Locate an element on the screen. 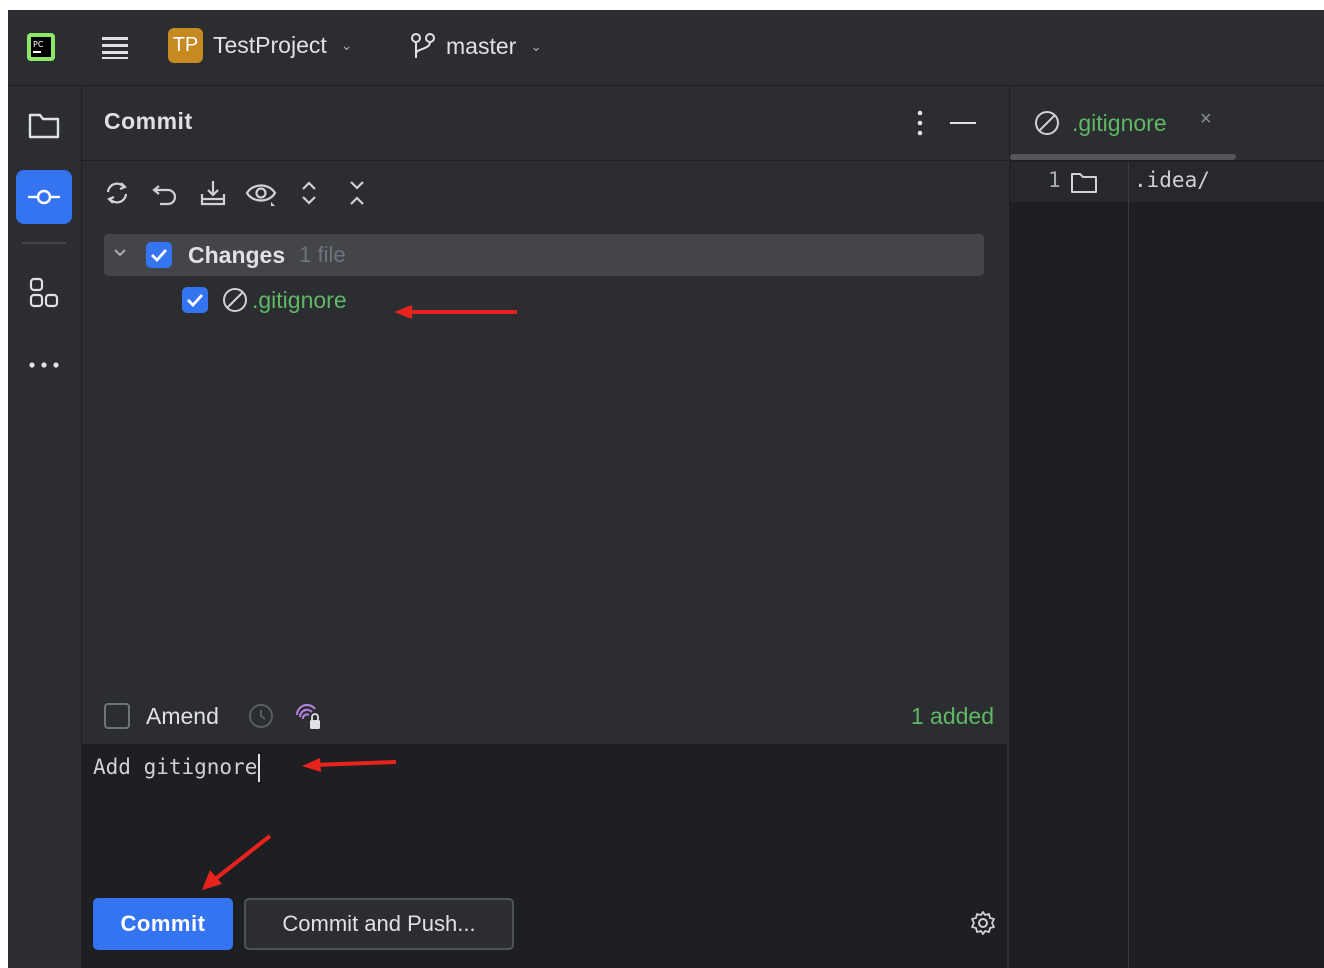  amend-label: Amend is located at coordinates (182, 716).